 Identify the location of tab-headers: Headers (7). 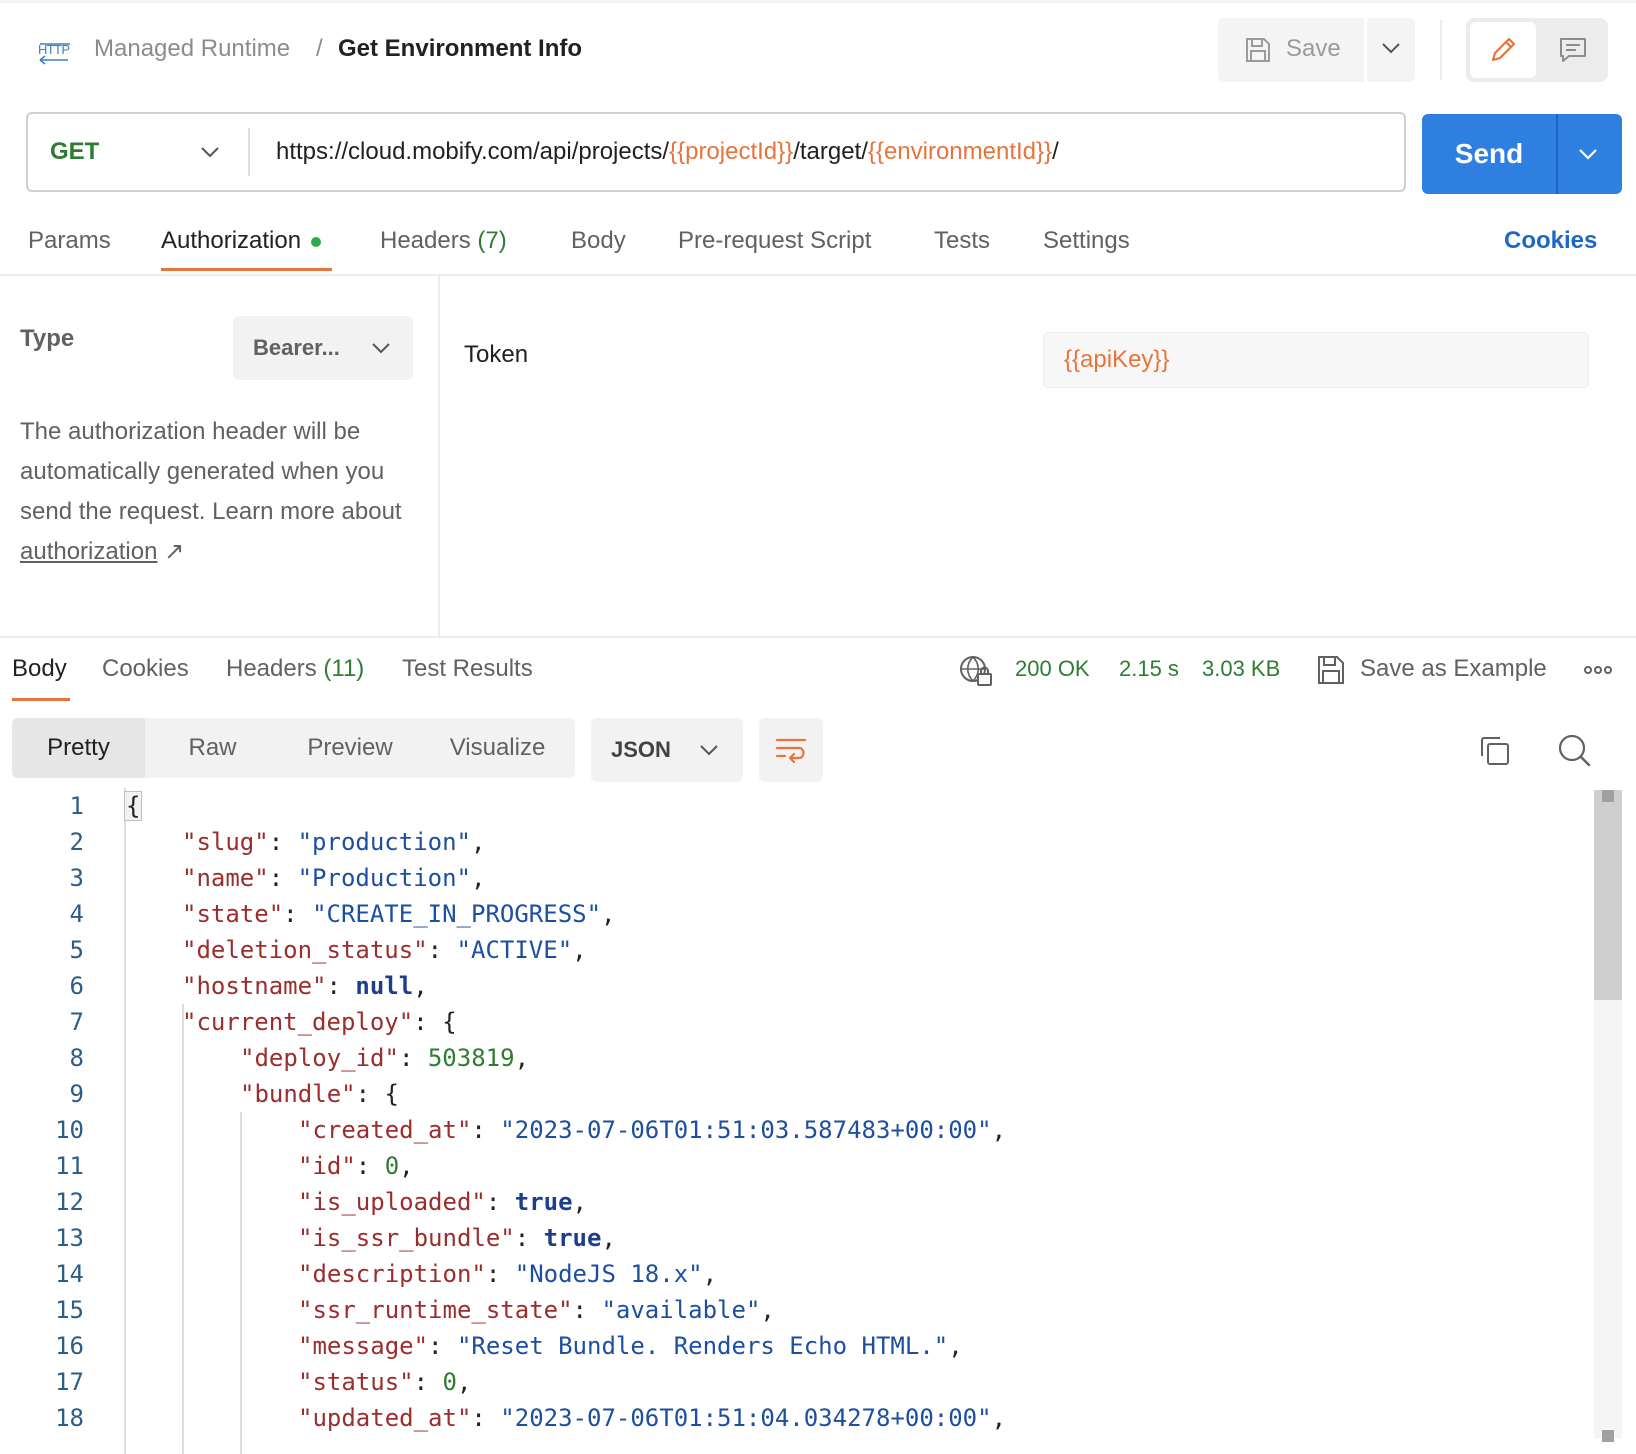
(443, 241).